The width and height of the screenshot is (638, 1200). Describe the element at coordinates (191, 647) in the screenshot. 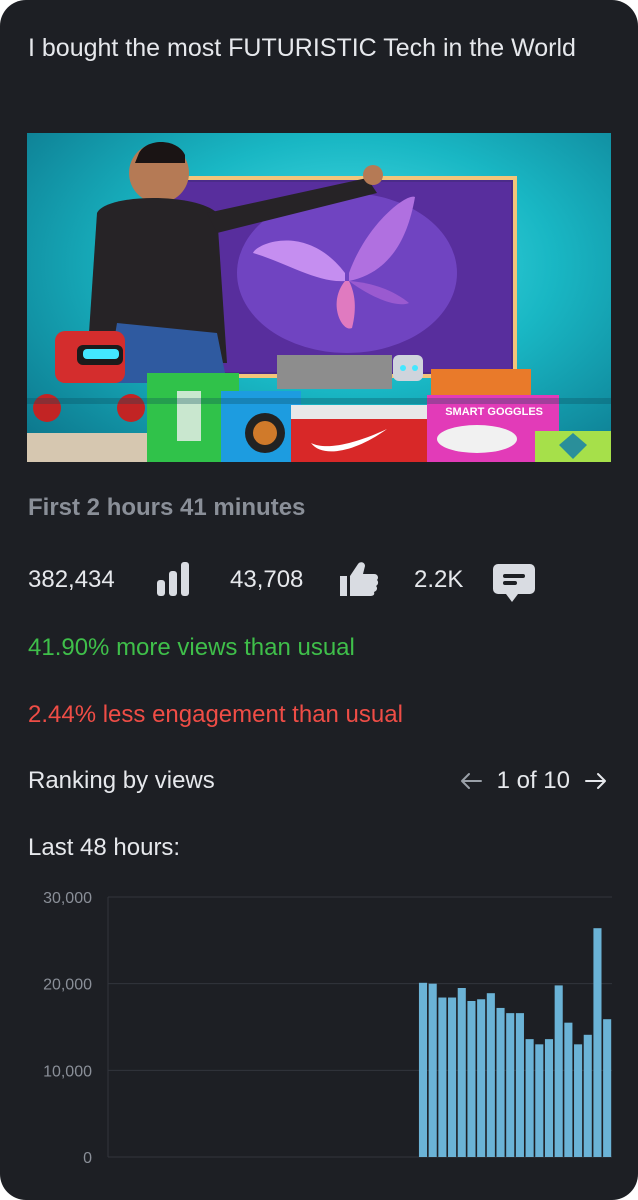

I see `views-insight: 41.90% more views than usual` at that location.